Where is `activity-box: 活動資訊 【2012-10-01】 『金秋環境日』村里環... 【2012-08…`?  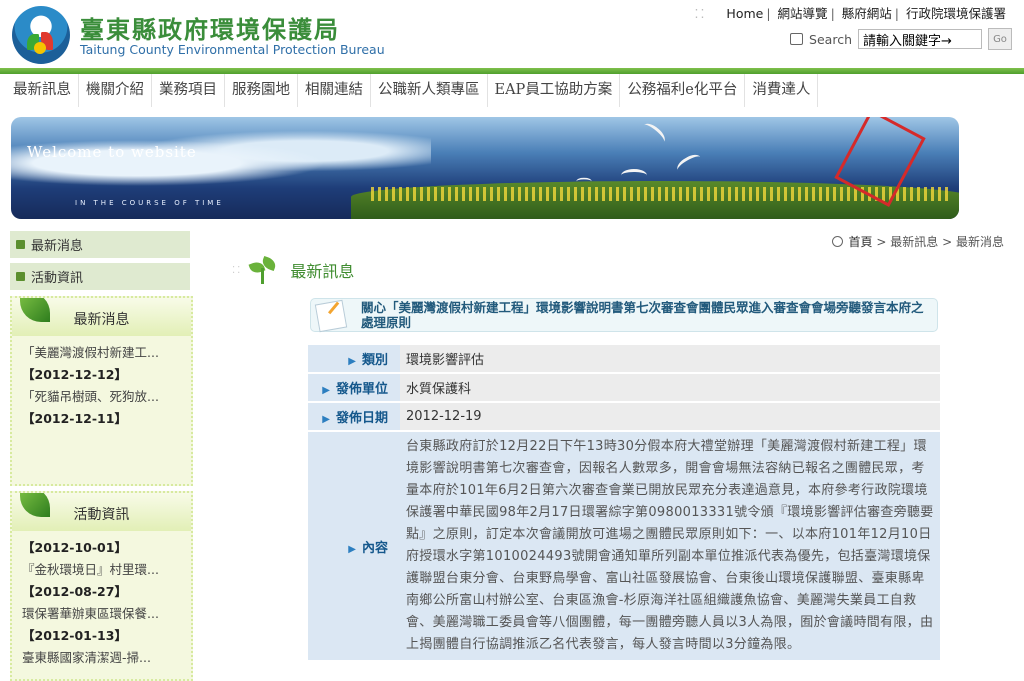
activity-box: 活動資訊 【2012-10-01】 『金秋環境日』村里環... 【2012-08… is located at coordinates (101, 586).